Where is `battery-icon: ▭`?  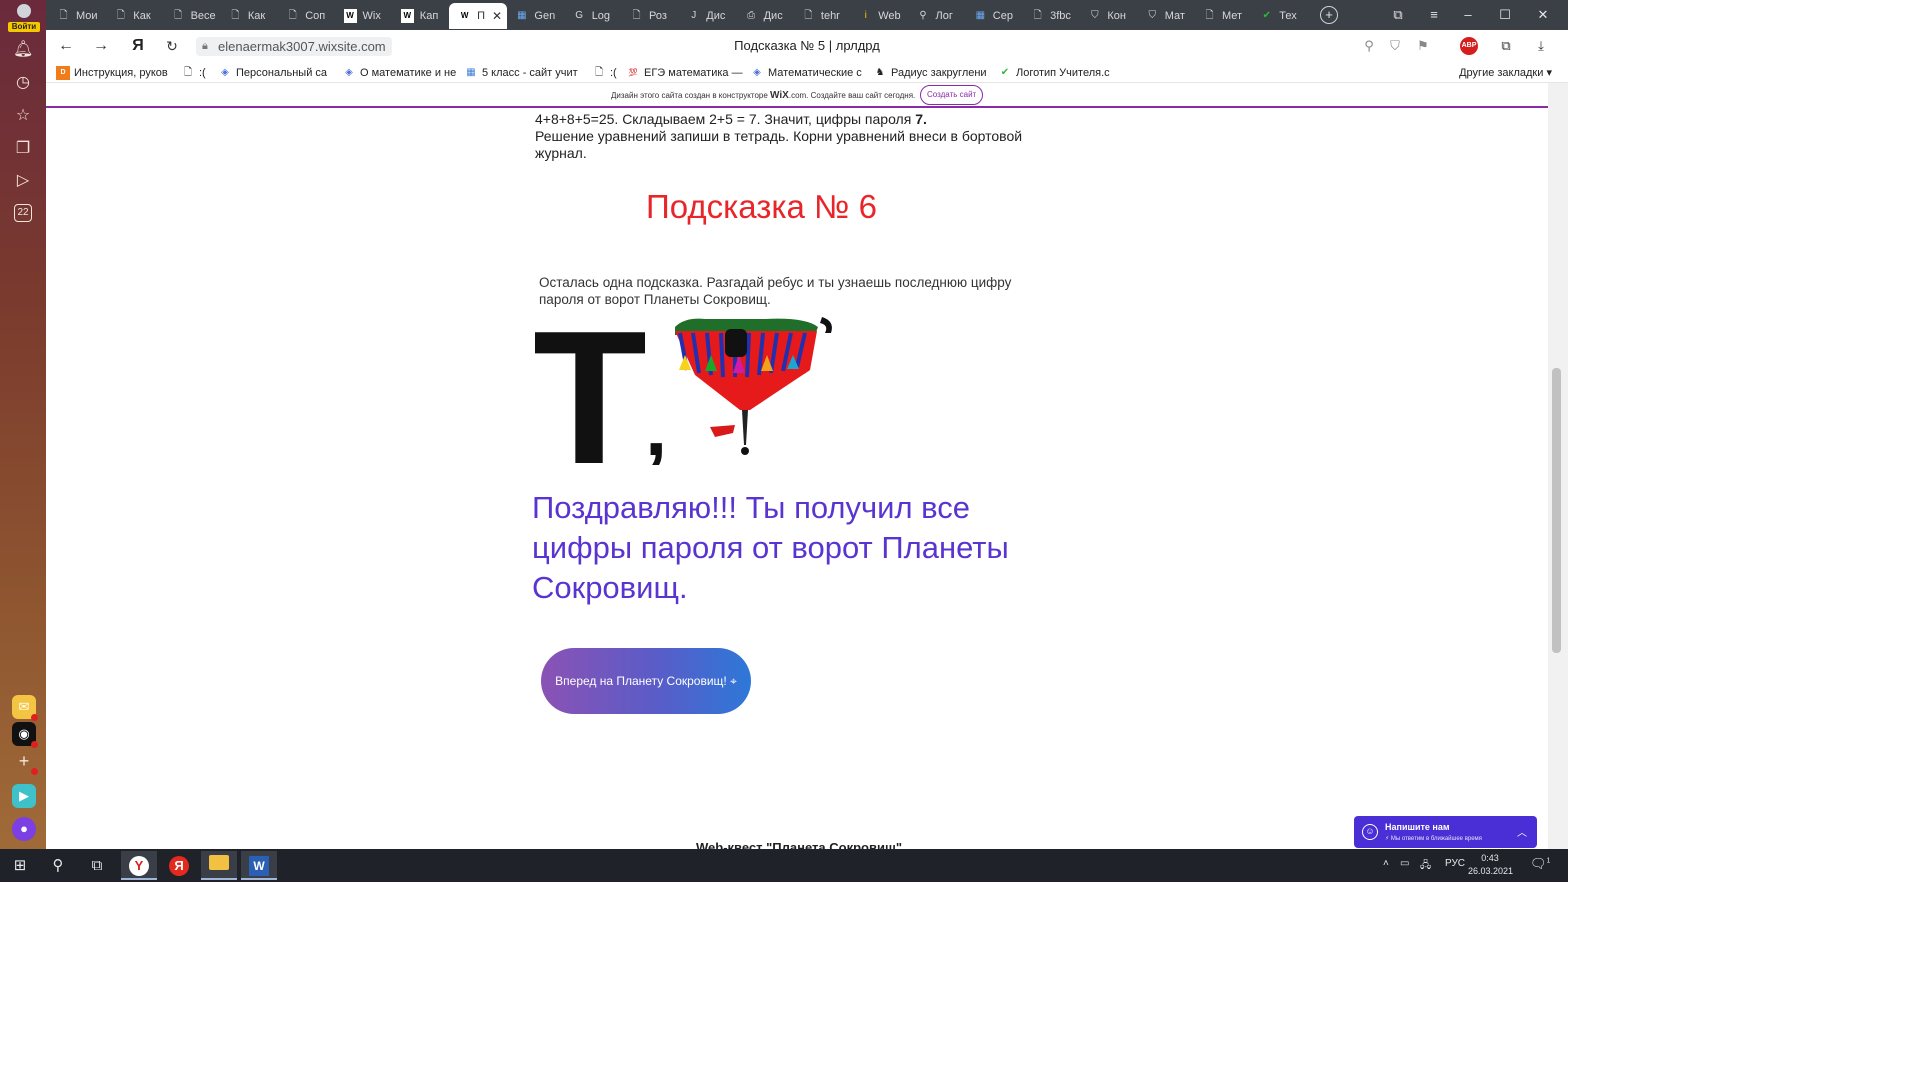 battery-icon: ▭ is located at coordinates (1404, 863).